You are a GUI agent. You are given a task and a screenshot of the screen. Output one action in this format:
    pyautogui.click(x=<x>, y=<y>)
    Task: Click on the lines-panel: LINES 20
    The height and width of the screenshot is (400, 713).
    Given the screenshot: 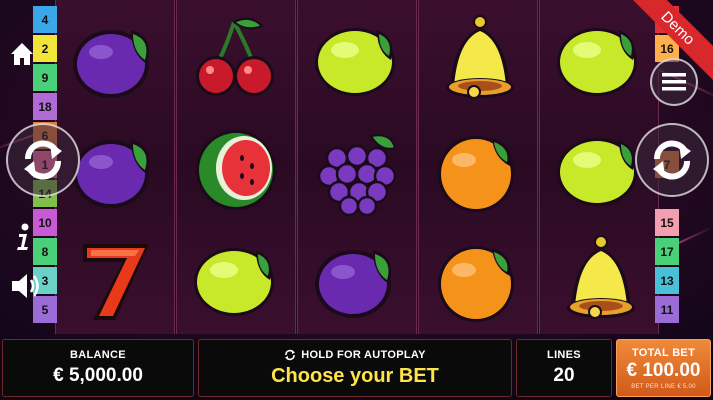 What is the action you would take?
    pyautogui.click(x=564, y=368)
    